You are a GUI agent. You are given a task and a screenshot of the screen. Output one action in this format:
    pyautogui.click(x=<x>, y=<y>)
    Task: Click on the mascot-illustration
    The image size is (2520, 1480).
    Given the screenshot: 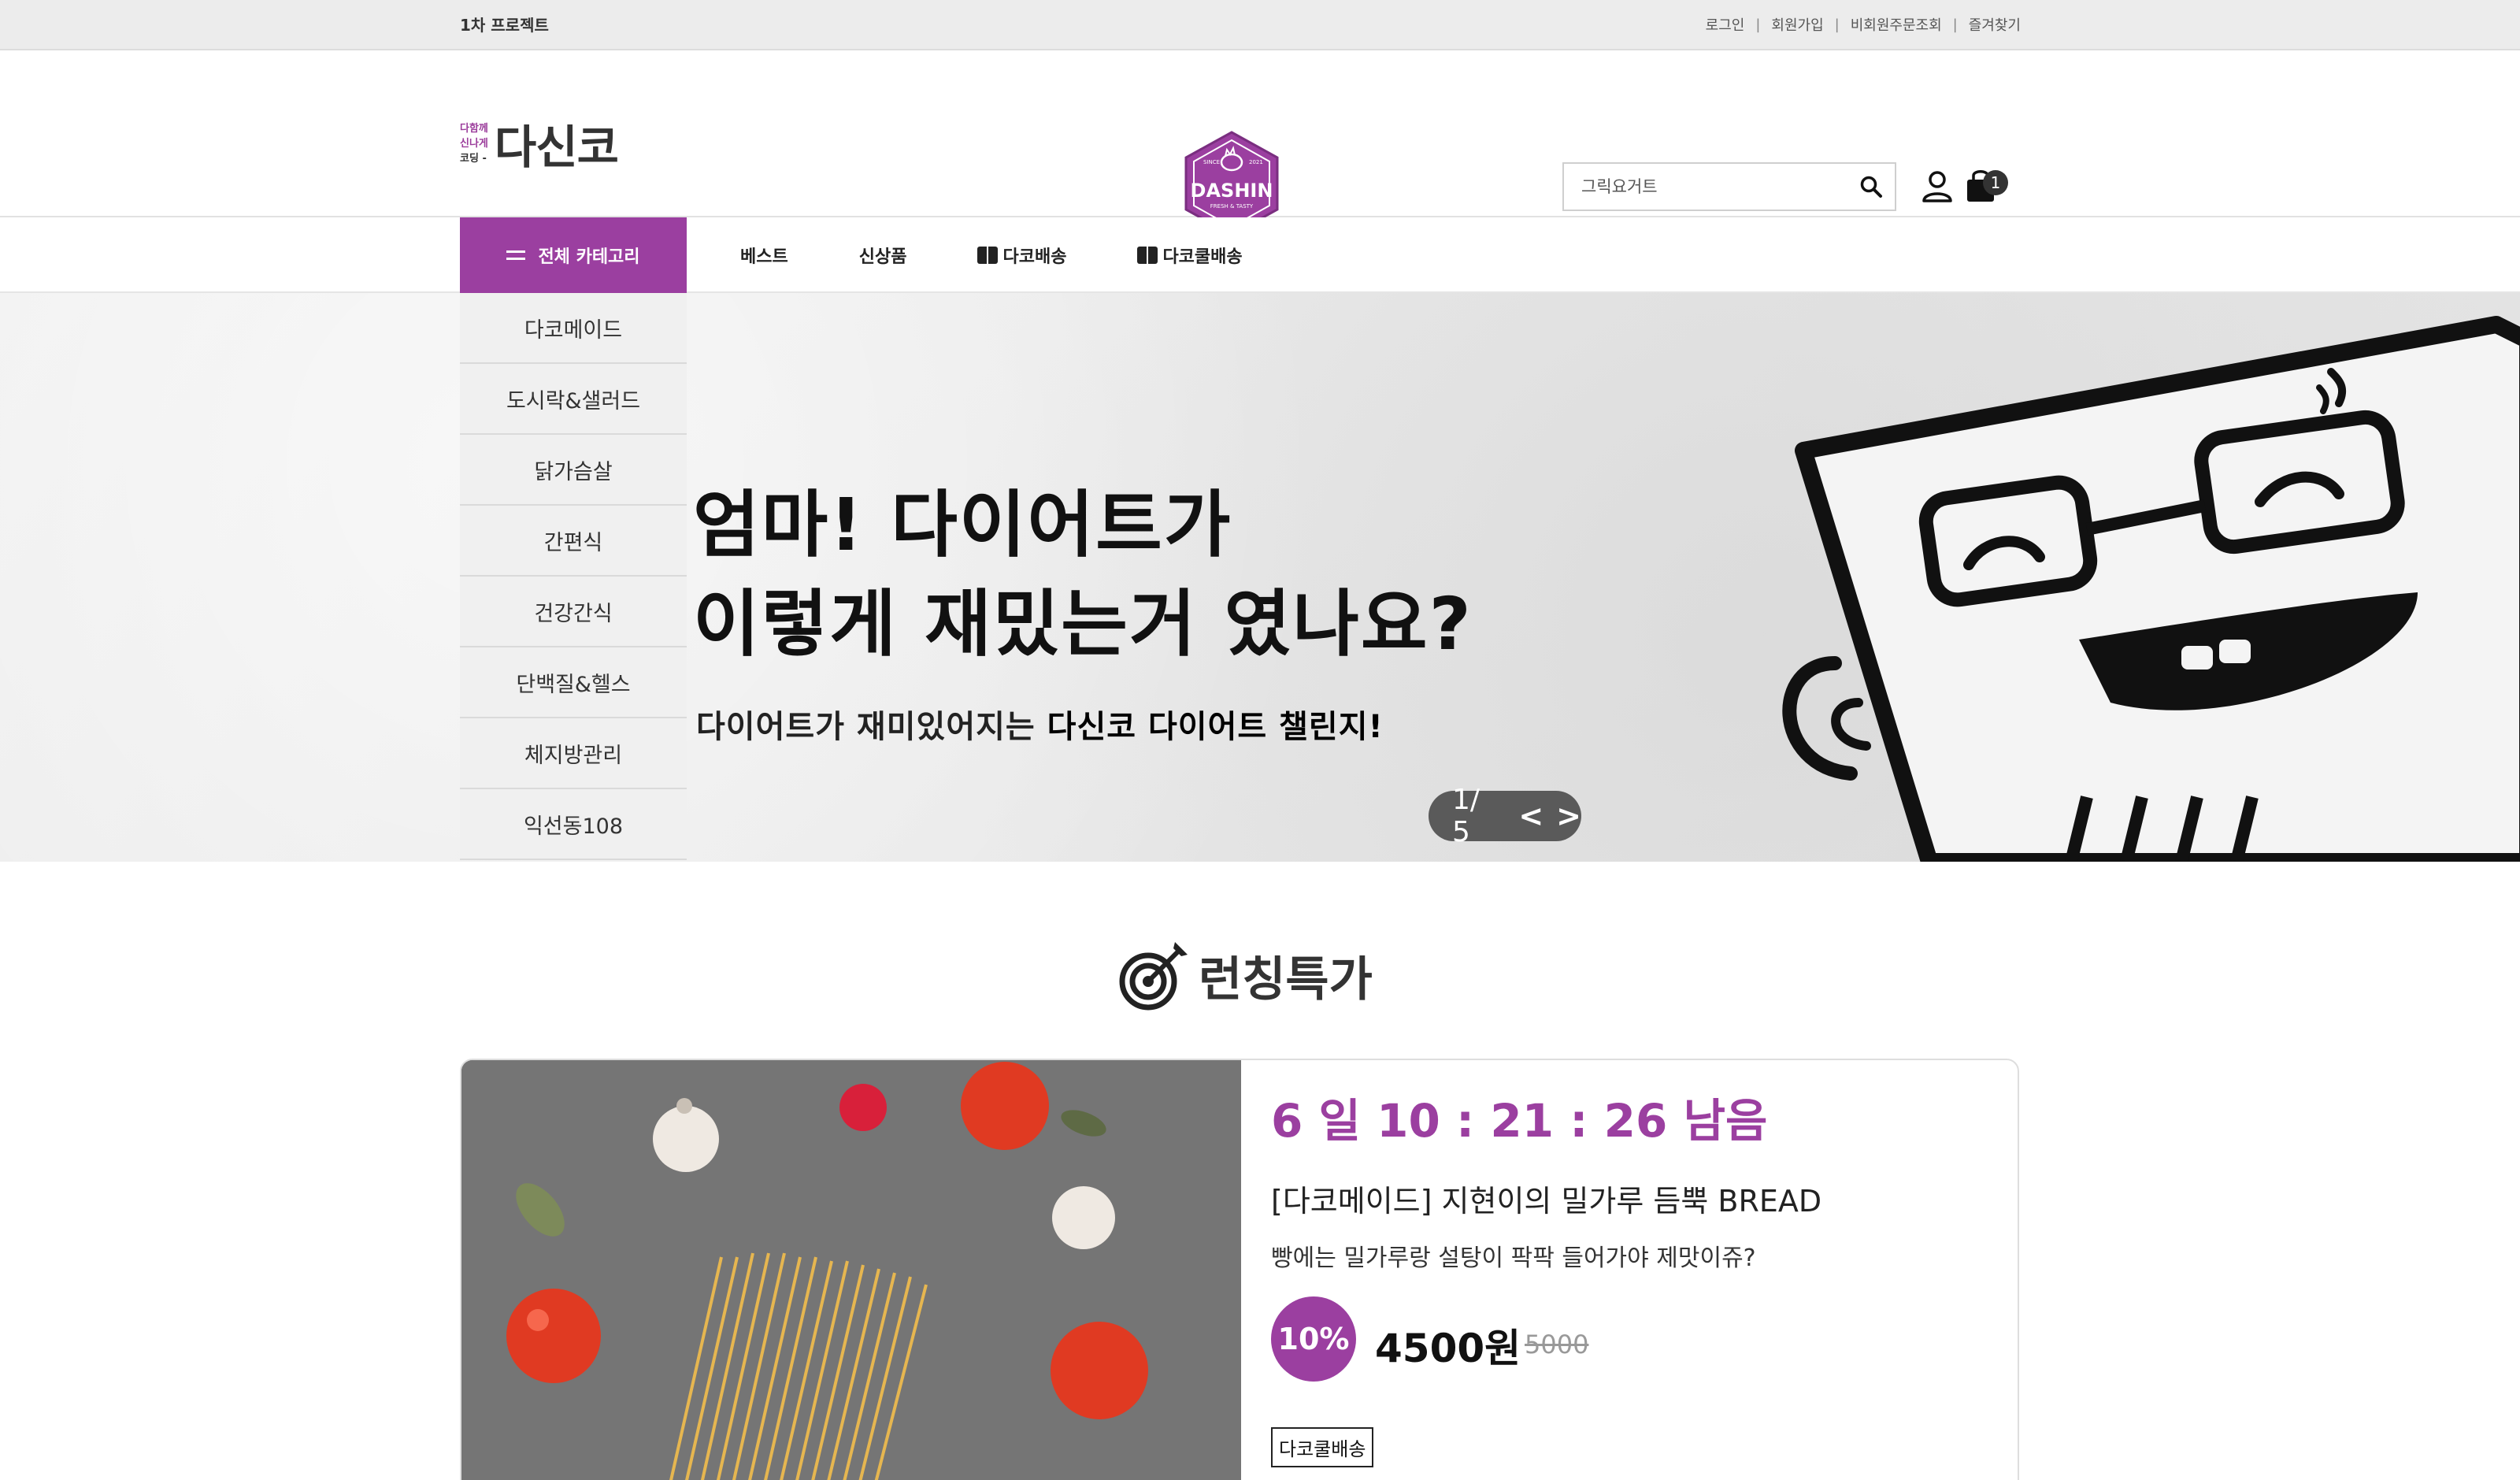 What is the action you would take?
    pyautogui.click(x=2151, y=589)
    